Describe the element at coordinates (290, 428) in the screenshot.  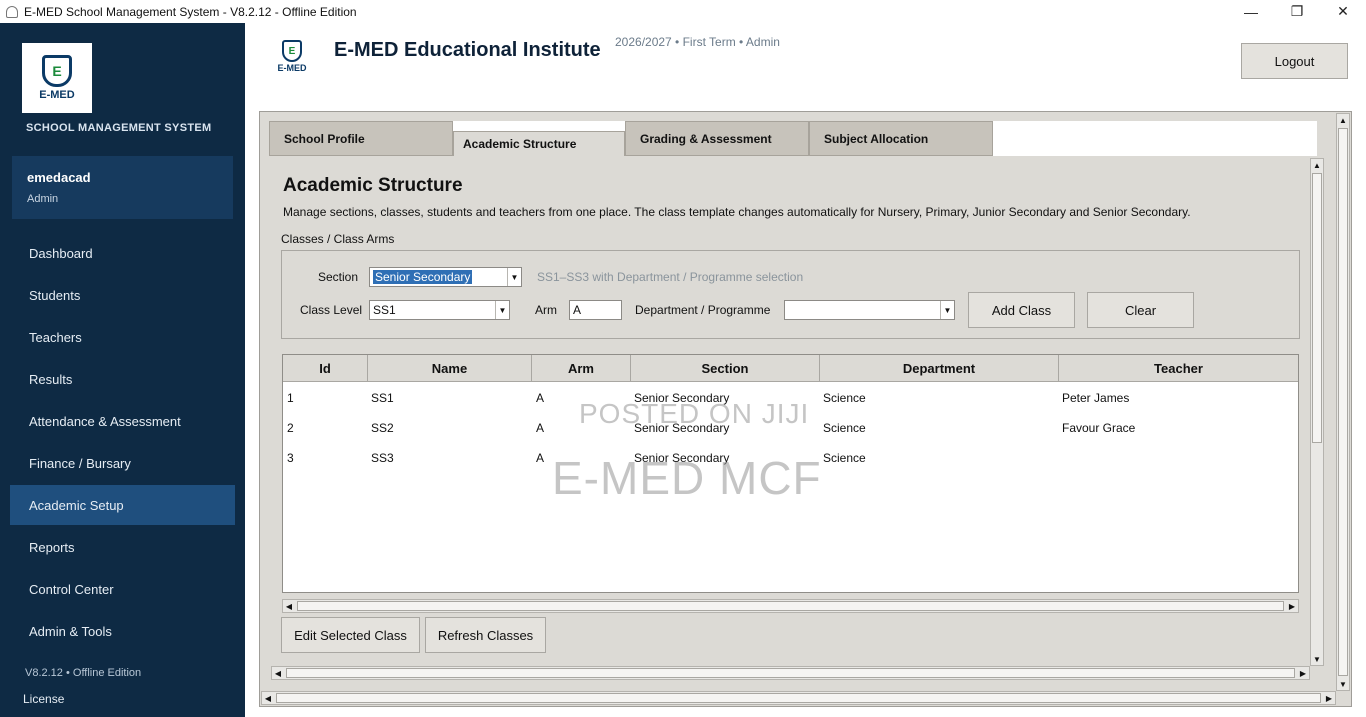
I see `cell-id: 2` at that location.